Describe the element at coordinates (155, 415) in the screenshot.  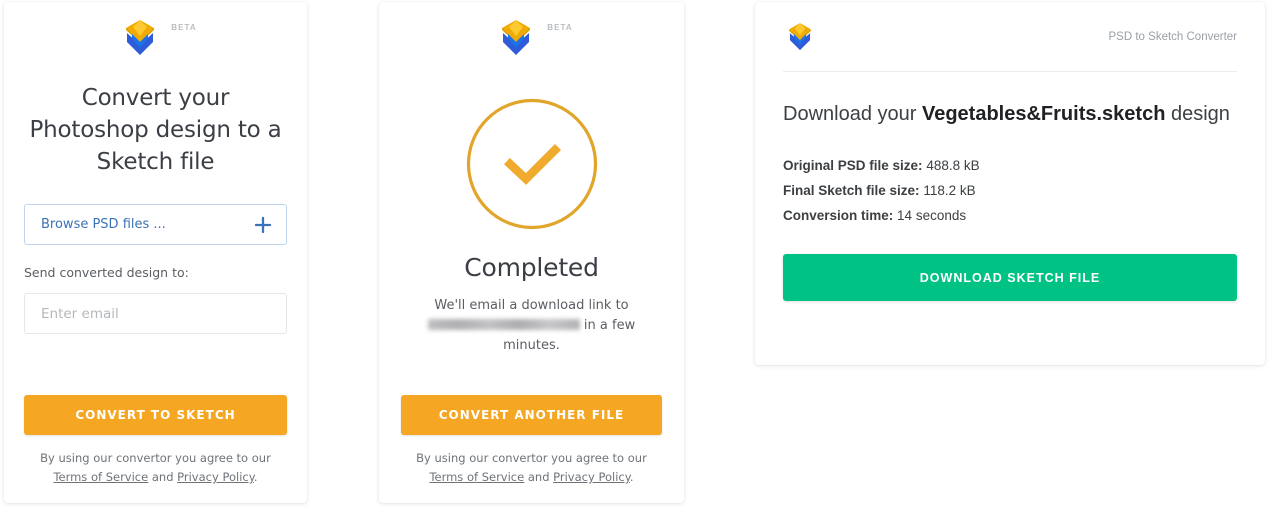
I see `convert-to-sketch-button: Convert to Sketch` at that location.